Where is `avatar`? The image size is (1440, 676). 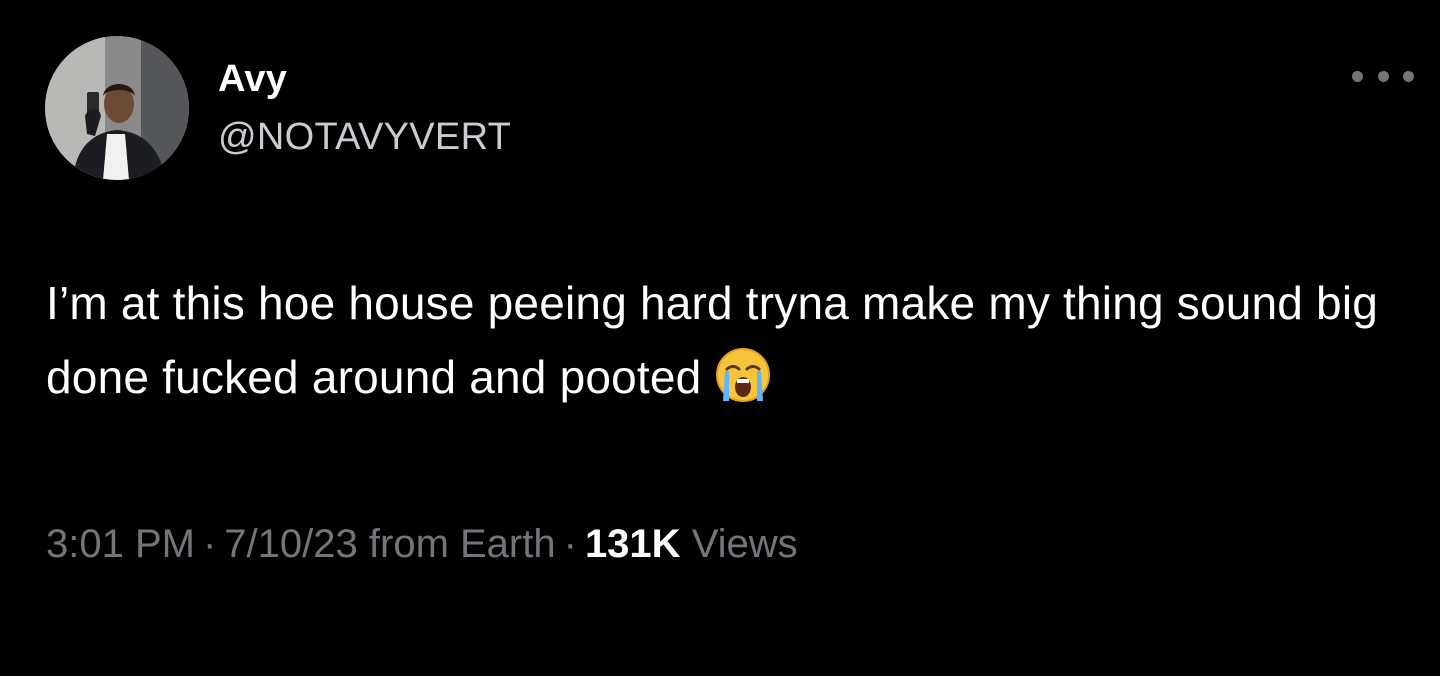
avatar is located at coordinates (117, 108).